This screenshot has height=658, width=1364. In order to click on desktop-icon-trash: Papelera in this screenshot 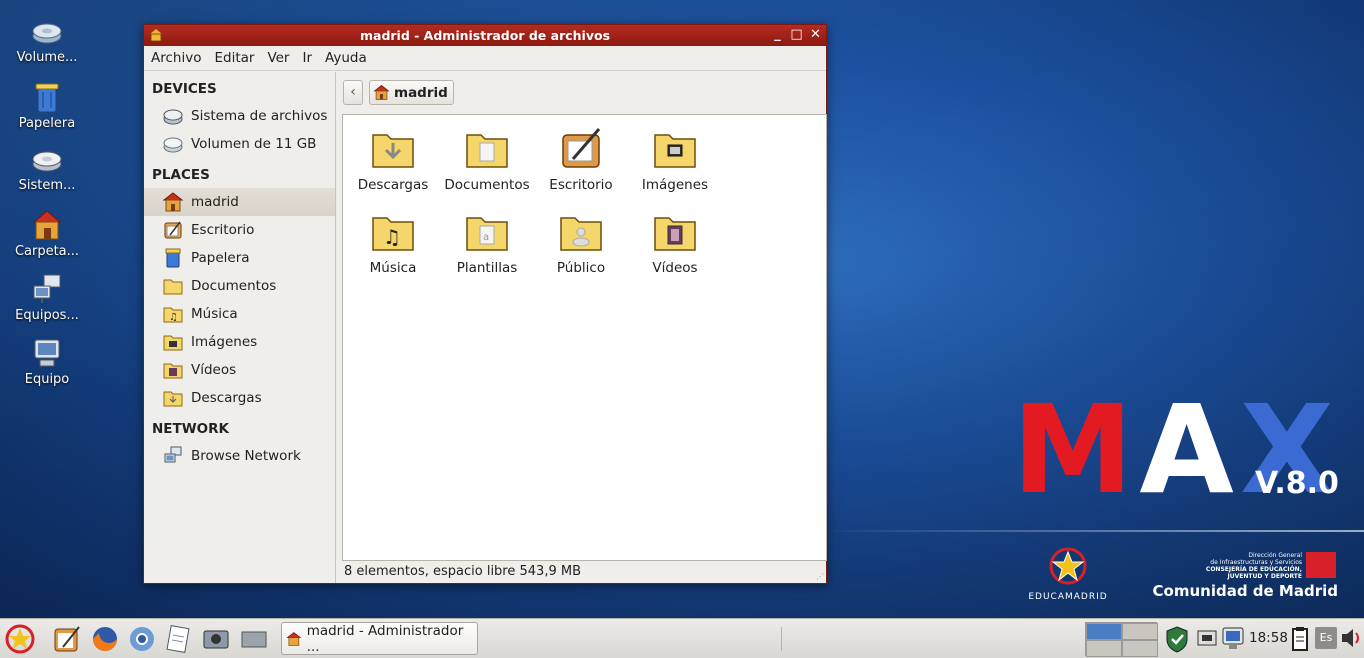, I will do `click(47, 112)`.